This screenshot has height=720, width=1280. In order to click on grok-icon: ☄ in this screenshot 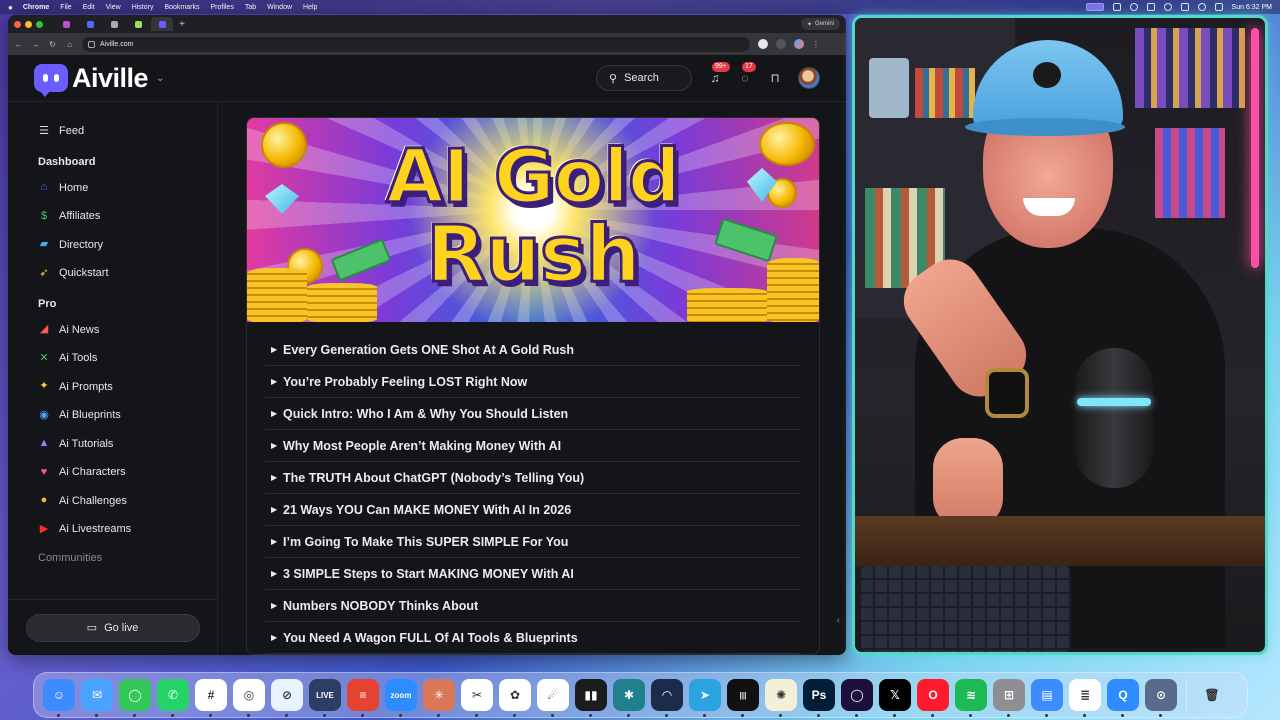, I will do `click(553, 698)`.